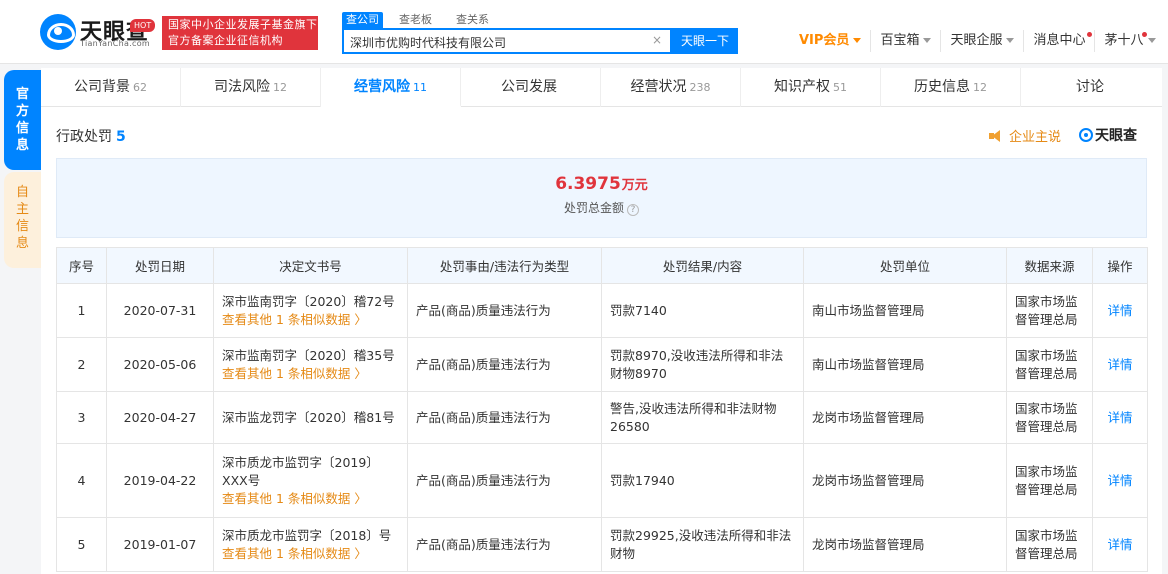  Describe the element at coordinates (81, 310) in the screenshot. I see `cell-no: 1` at that location.